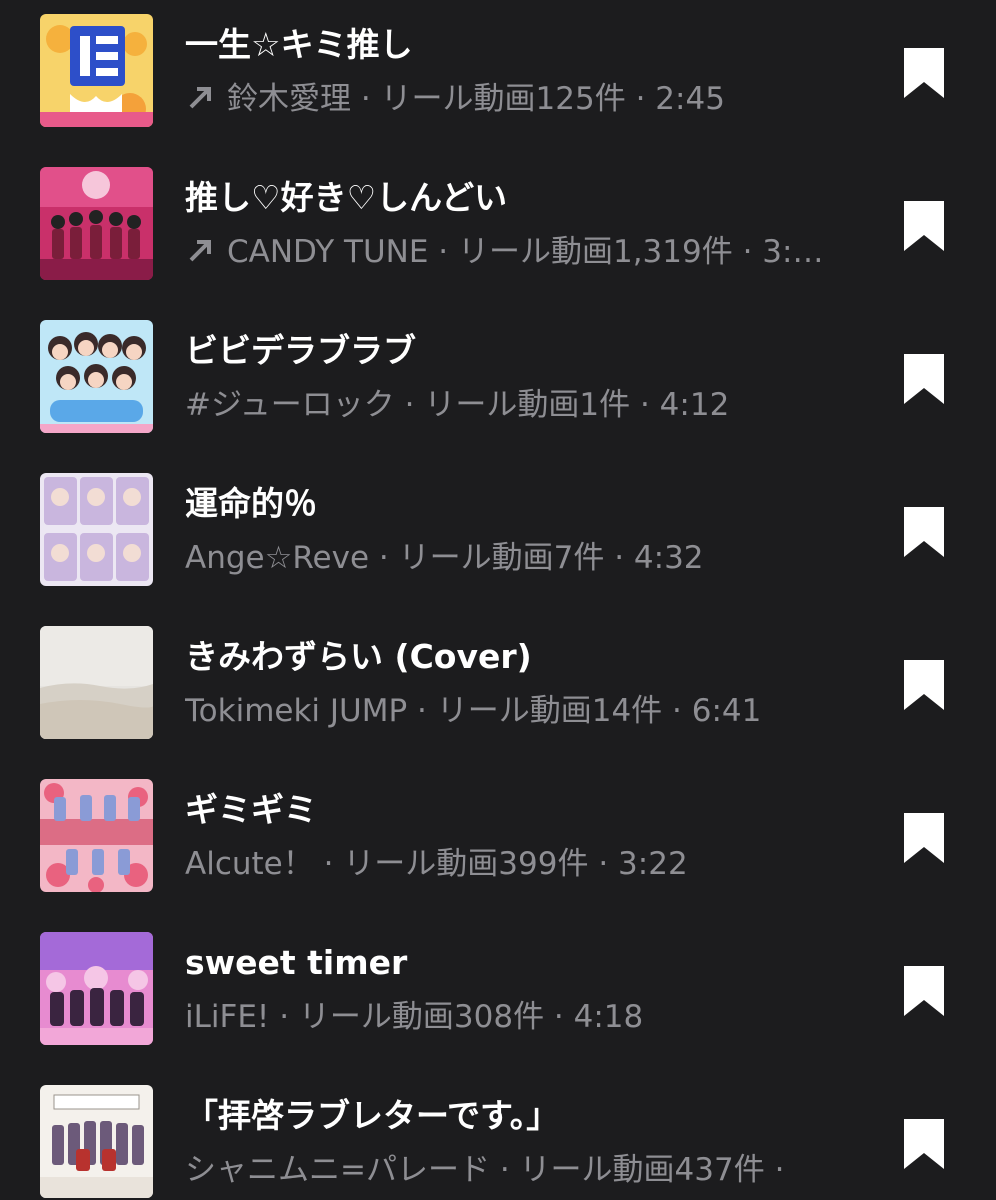 The height and width of the screenshot is (1200, 996). I want to click on artist-name: シャニムニ=パレード, so click(337, 1170).